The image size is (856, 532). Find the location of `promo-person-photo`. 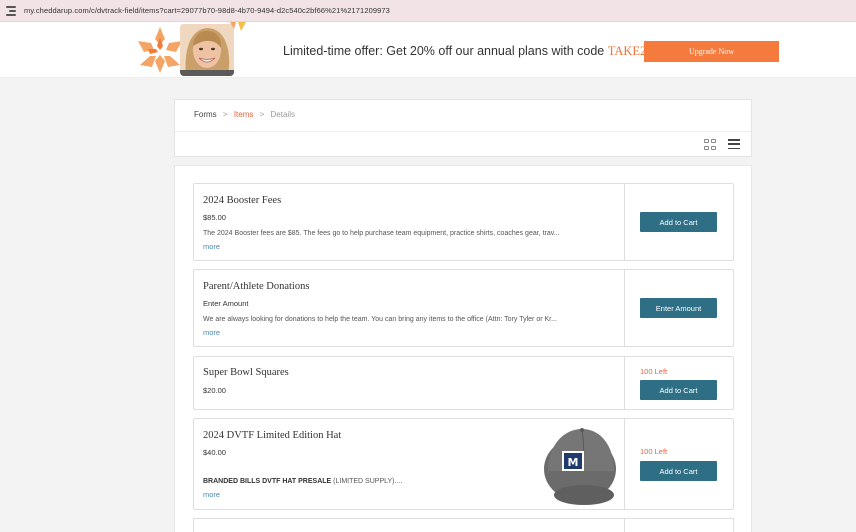

promo-person-photo is located at coordinates (207, 50).